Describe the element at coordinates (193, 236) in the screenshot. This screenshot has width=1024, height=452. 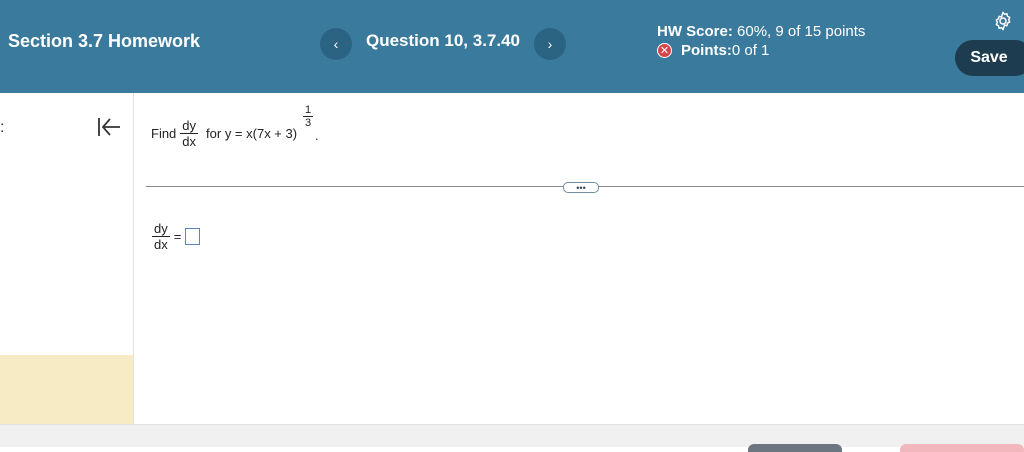
I see `answer-input` at that location.